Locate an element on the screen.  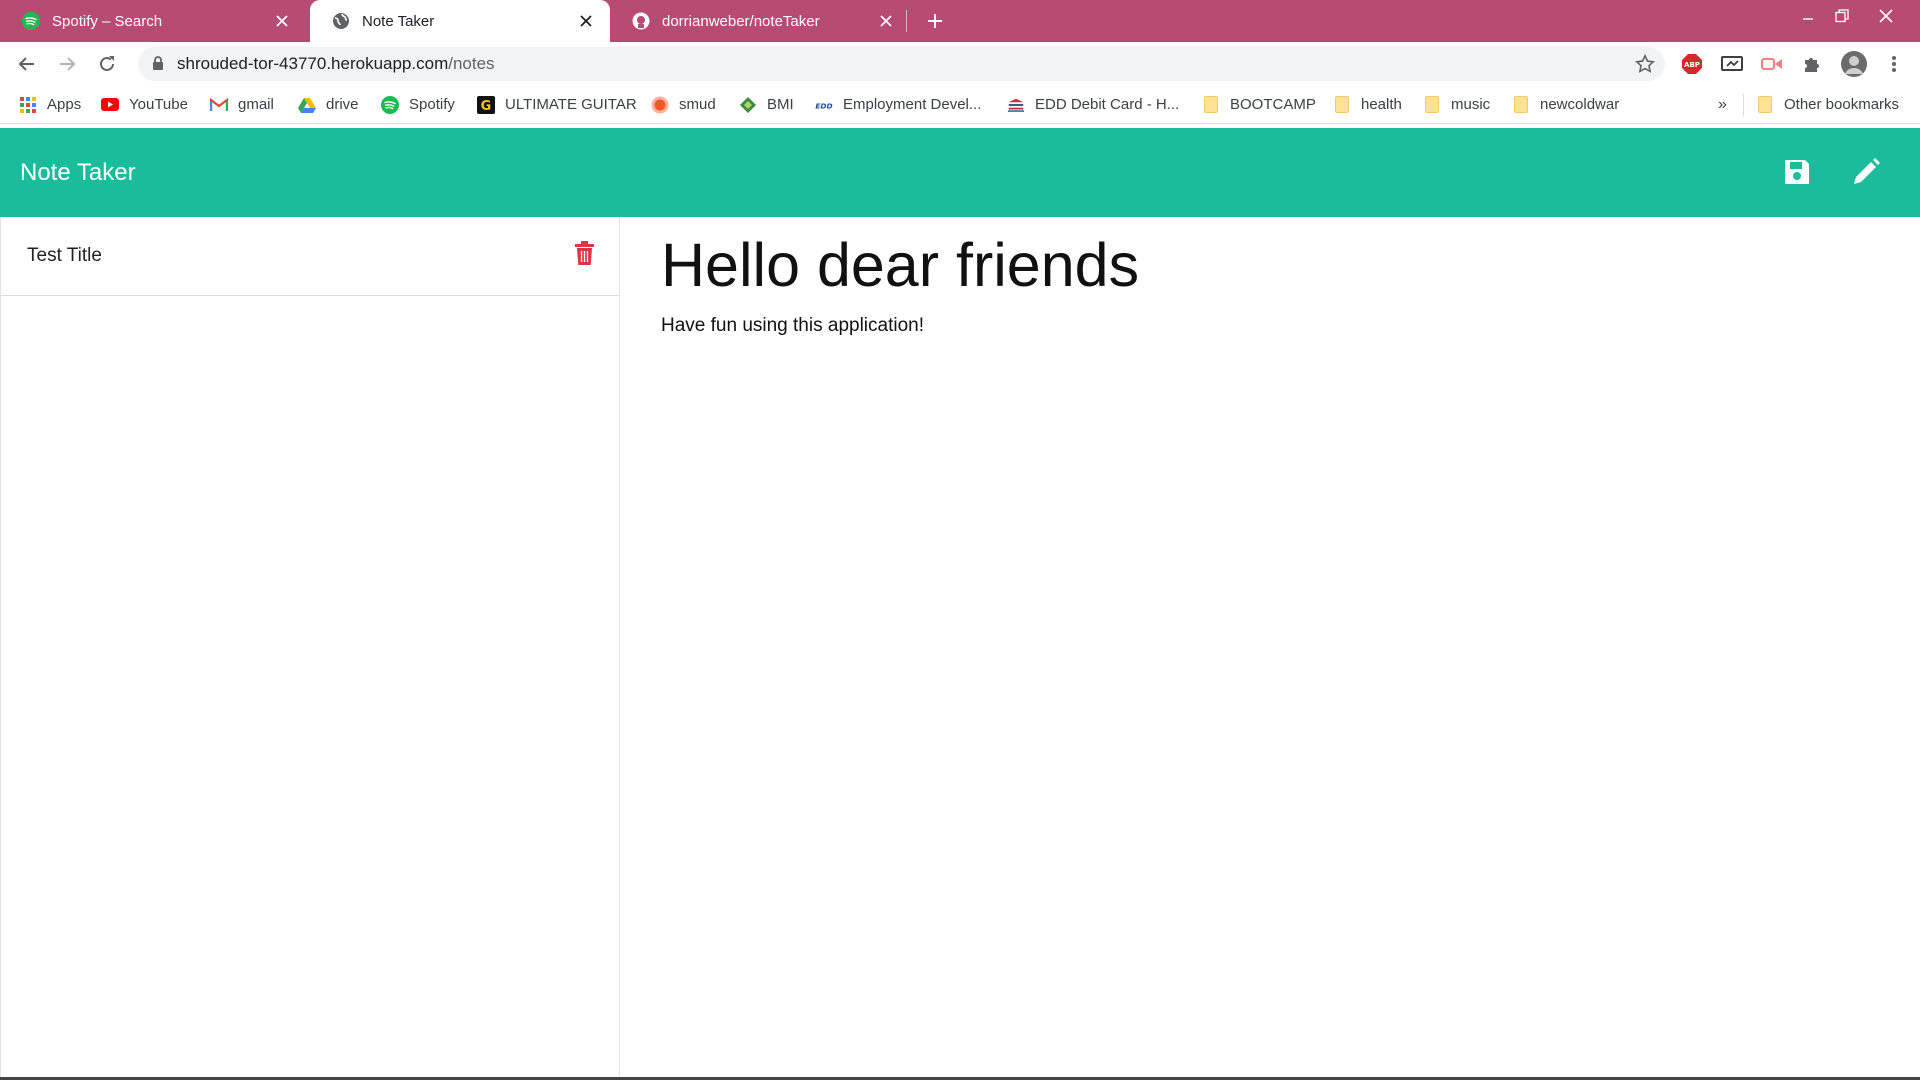
trash-icon is located at coordinates (584, 253).